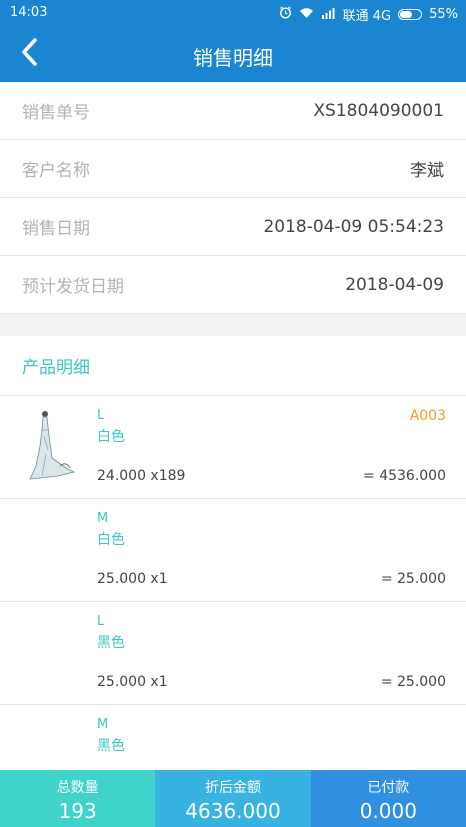 The image size is (466, 827). I want to click on alarm-icon, so click(285, 14).